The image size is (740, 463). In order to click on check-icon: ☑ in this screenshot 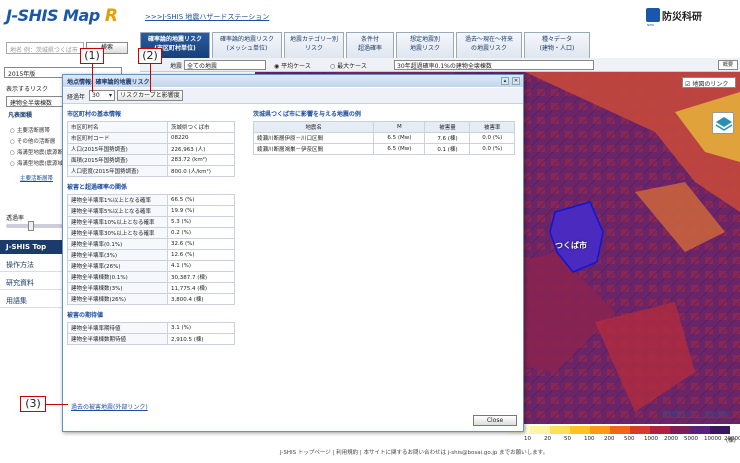, I will do `click(688, 84)`.